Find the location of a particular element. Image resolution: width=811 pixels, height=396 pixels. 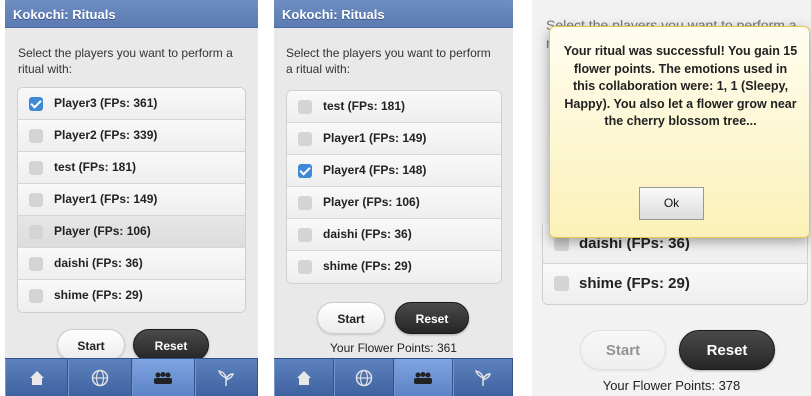

player-row: Player2 (FPs: 339) is located at coordinates (131, 136).